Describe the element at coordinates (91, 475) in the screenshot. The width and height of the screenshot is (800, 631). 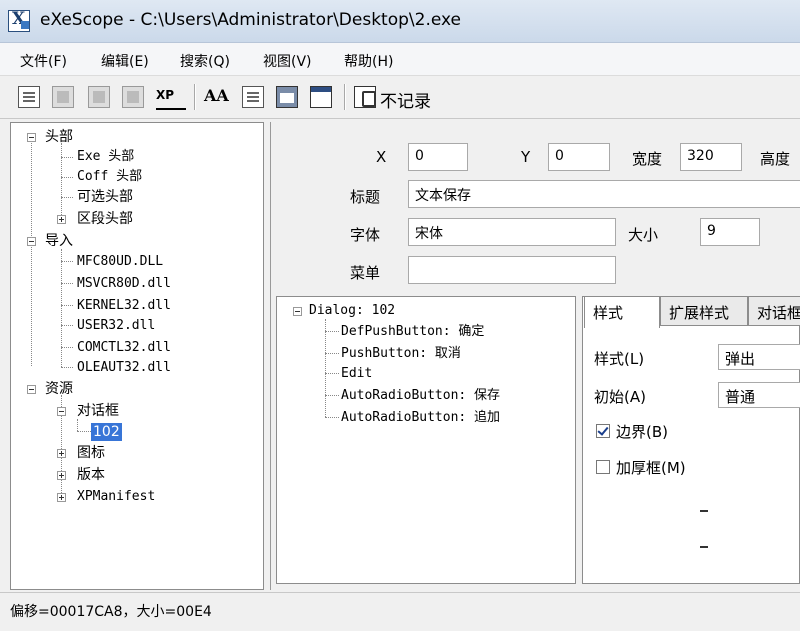
I see `tree-node-version: 版本` at that location.